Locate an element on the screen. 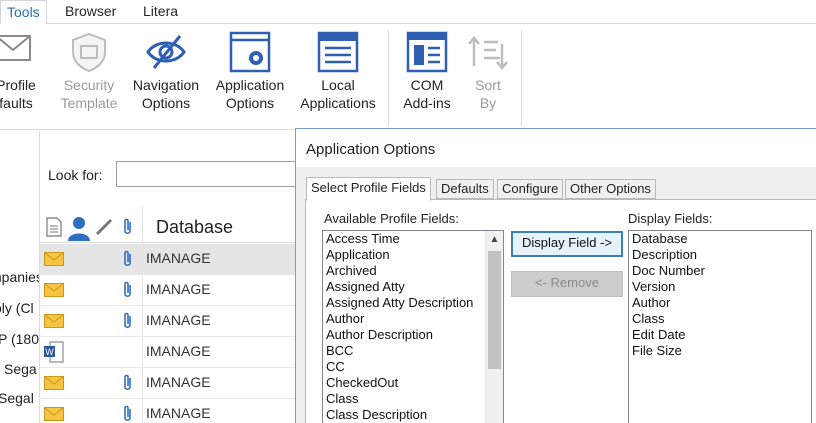 The width and height of the screenshot is (816, 423). available-field-item: CheckedOut is located at coordinates (362, 383).